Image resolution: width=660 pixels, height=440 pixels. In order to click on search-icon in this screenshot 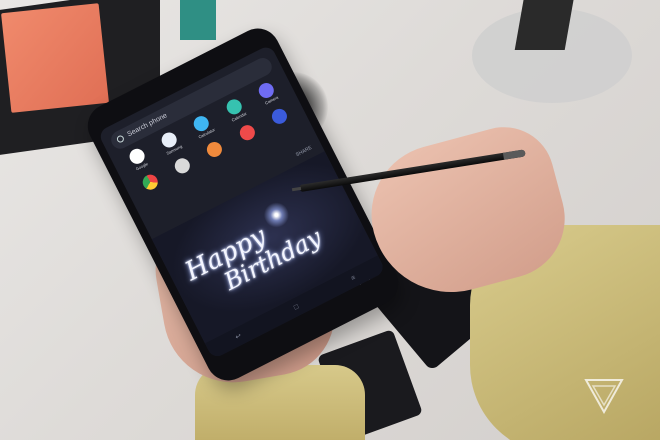, I will do `click(120, 139)`.